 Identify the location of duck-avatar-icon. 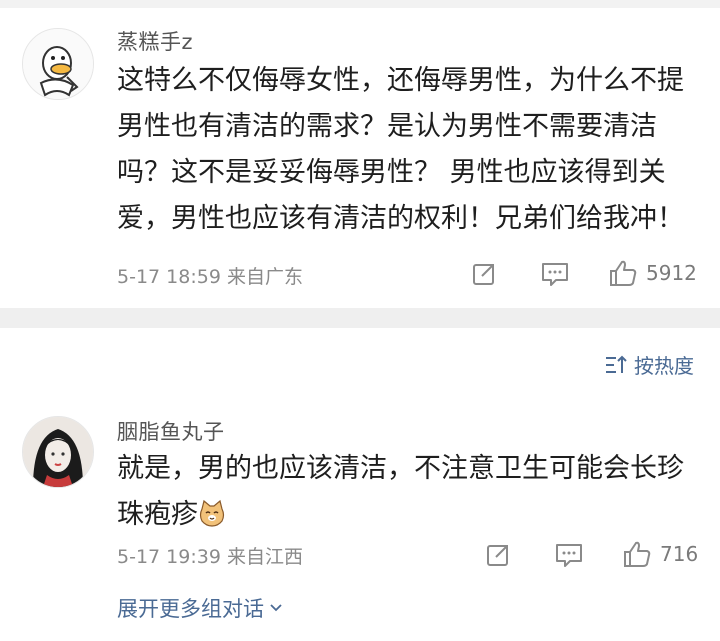
(58, 64).